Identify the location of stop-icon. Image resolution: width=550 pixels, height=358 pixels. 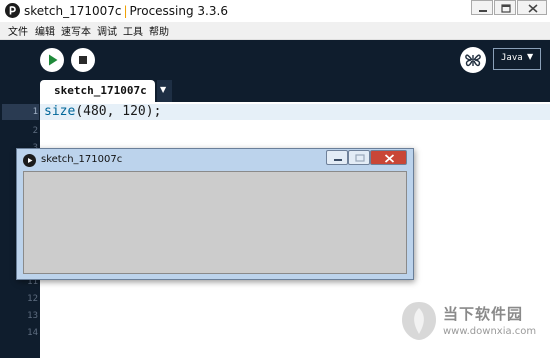
(83, 60).